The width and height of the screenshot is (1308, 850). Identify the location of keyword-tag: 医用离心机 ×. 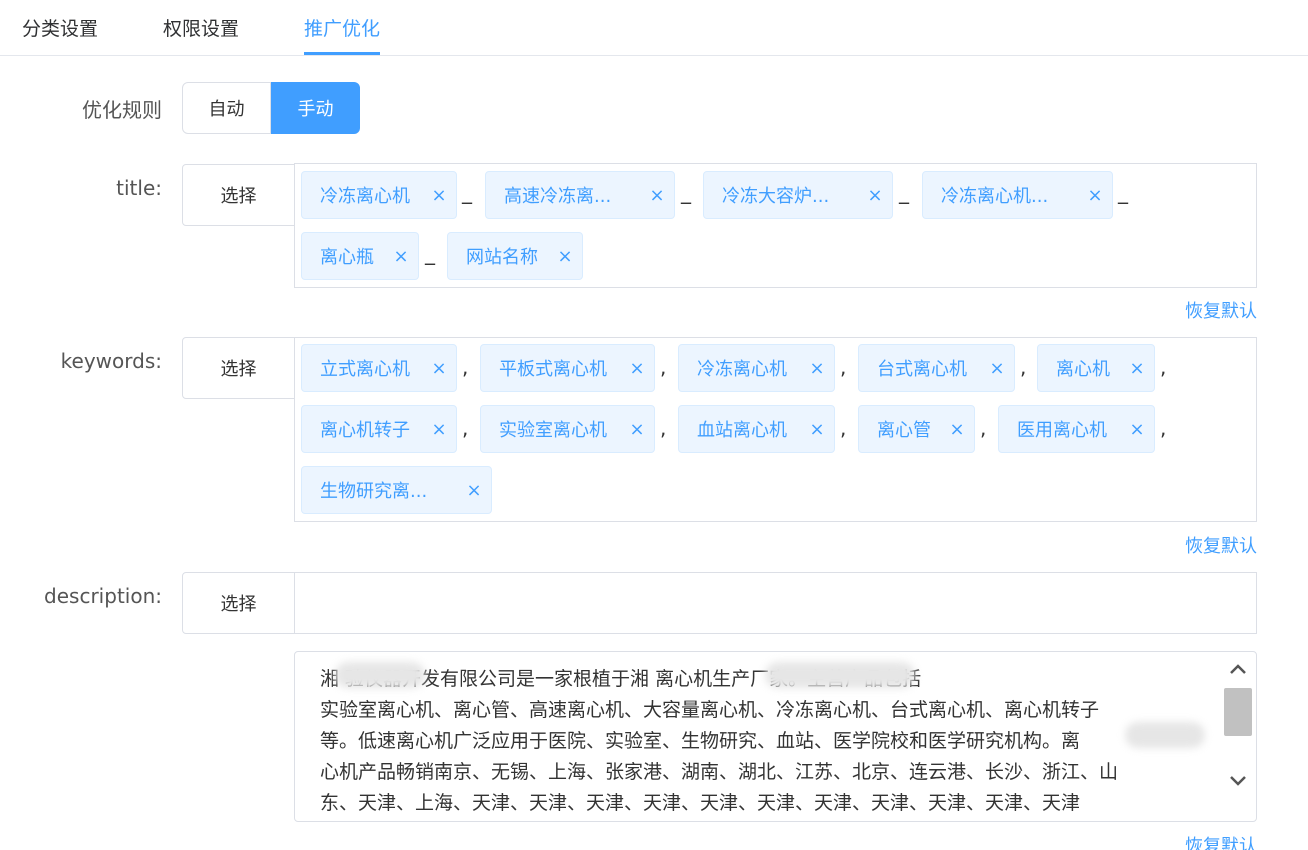
(1076, 429).